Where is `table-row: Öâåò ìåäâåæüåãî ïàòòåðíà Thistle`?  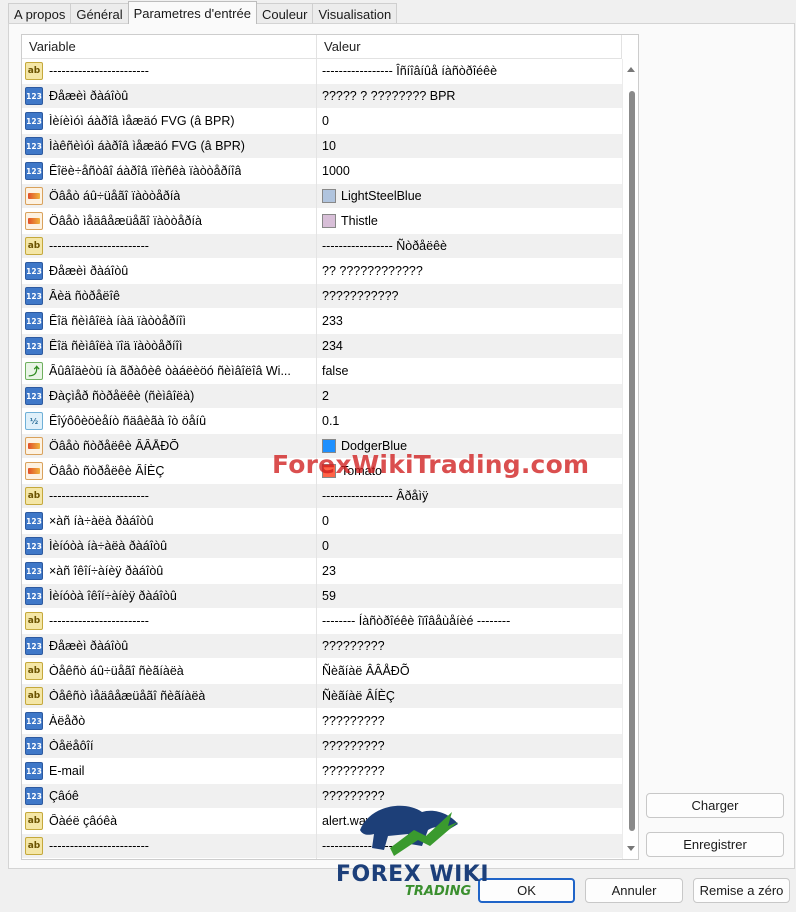 table-row: Öâåò ìåäâåæüåãî ïàòòåðíà Thistle is located at coordinates (322, 221).